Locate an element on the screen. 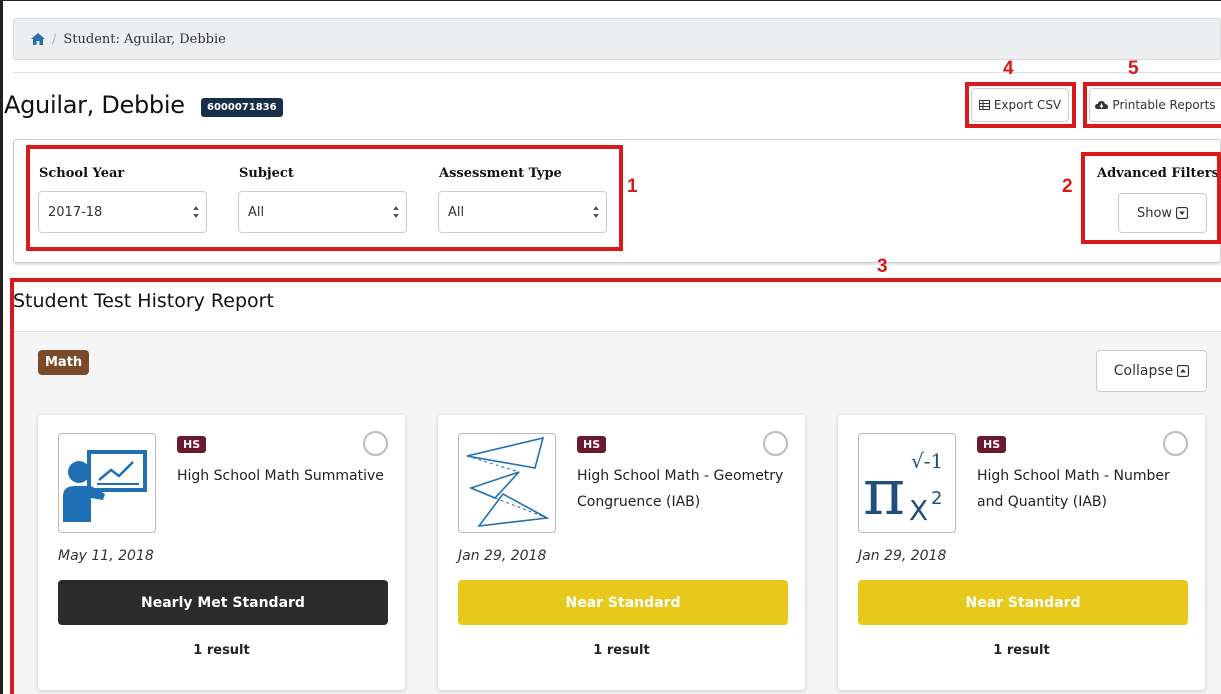 The image size is (1221, 694). breadcrumb: / Student: Aguilar, Debbie is located at coordinates (617, 39).